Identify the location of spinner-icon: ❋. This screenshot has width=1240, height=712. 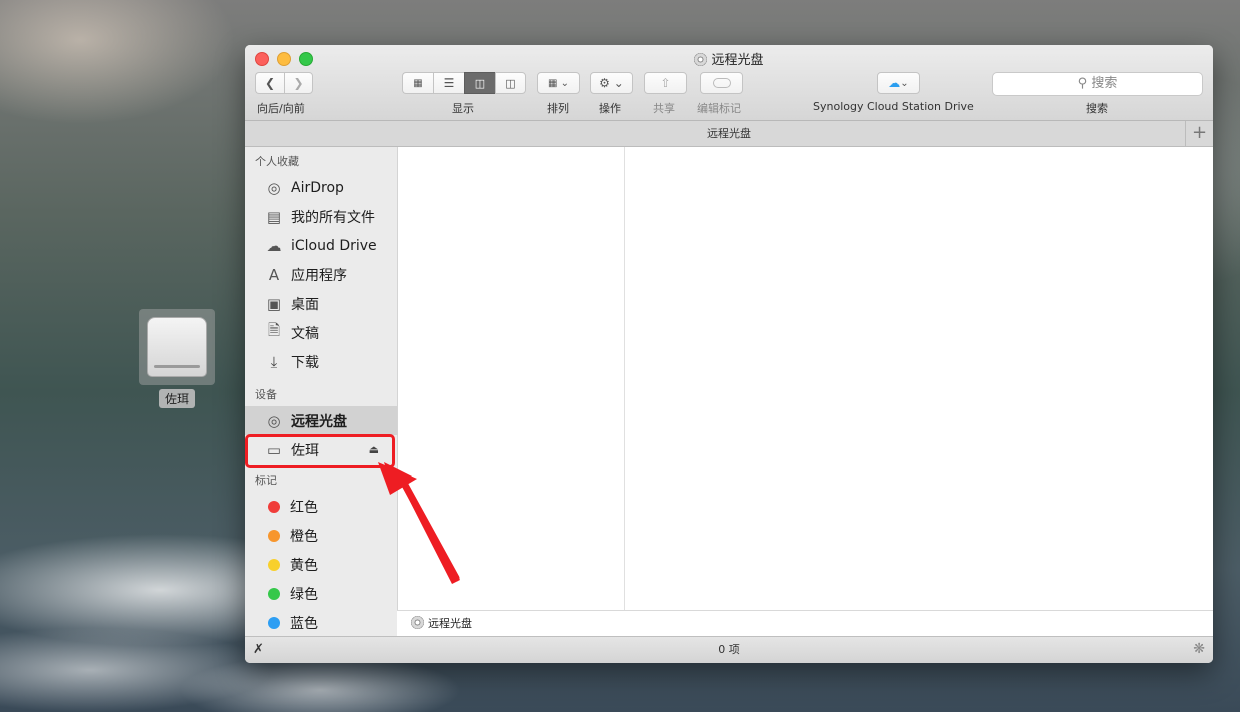
(1199, 649).